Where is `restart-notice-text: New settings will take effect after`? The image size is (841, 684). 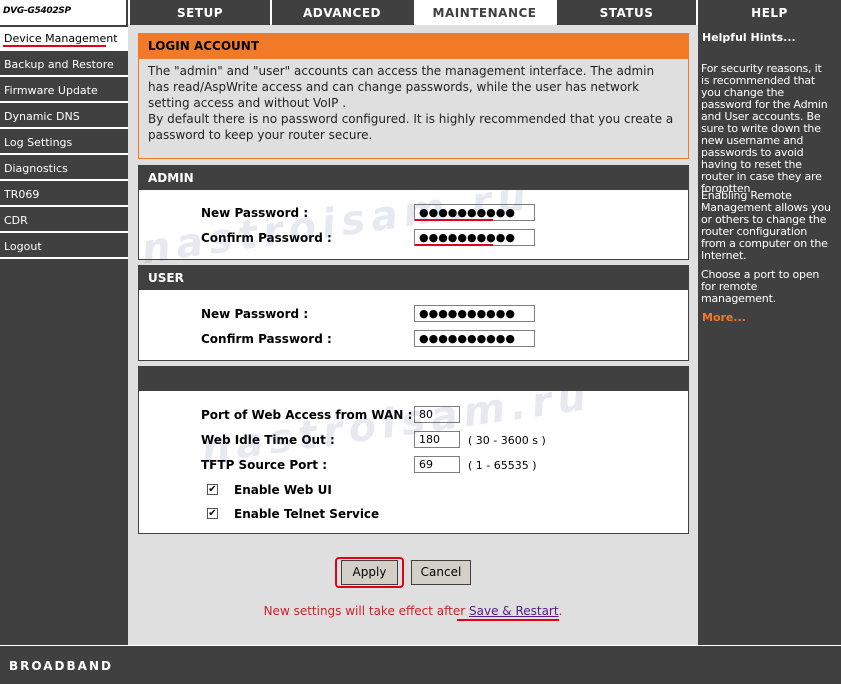
restart-notice-text: New settings will take effect after is located at coordinates (366, 611).